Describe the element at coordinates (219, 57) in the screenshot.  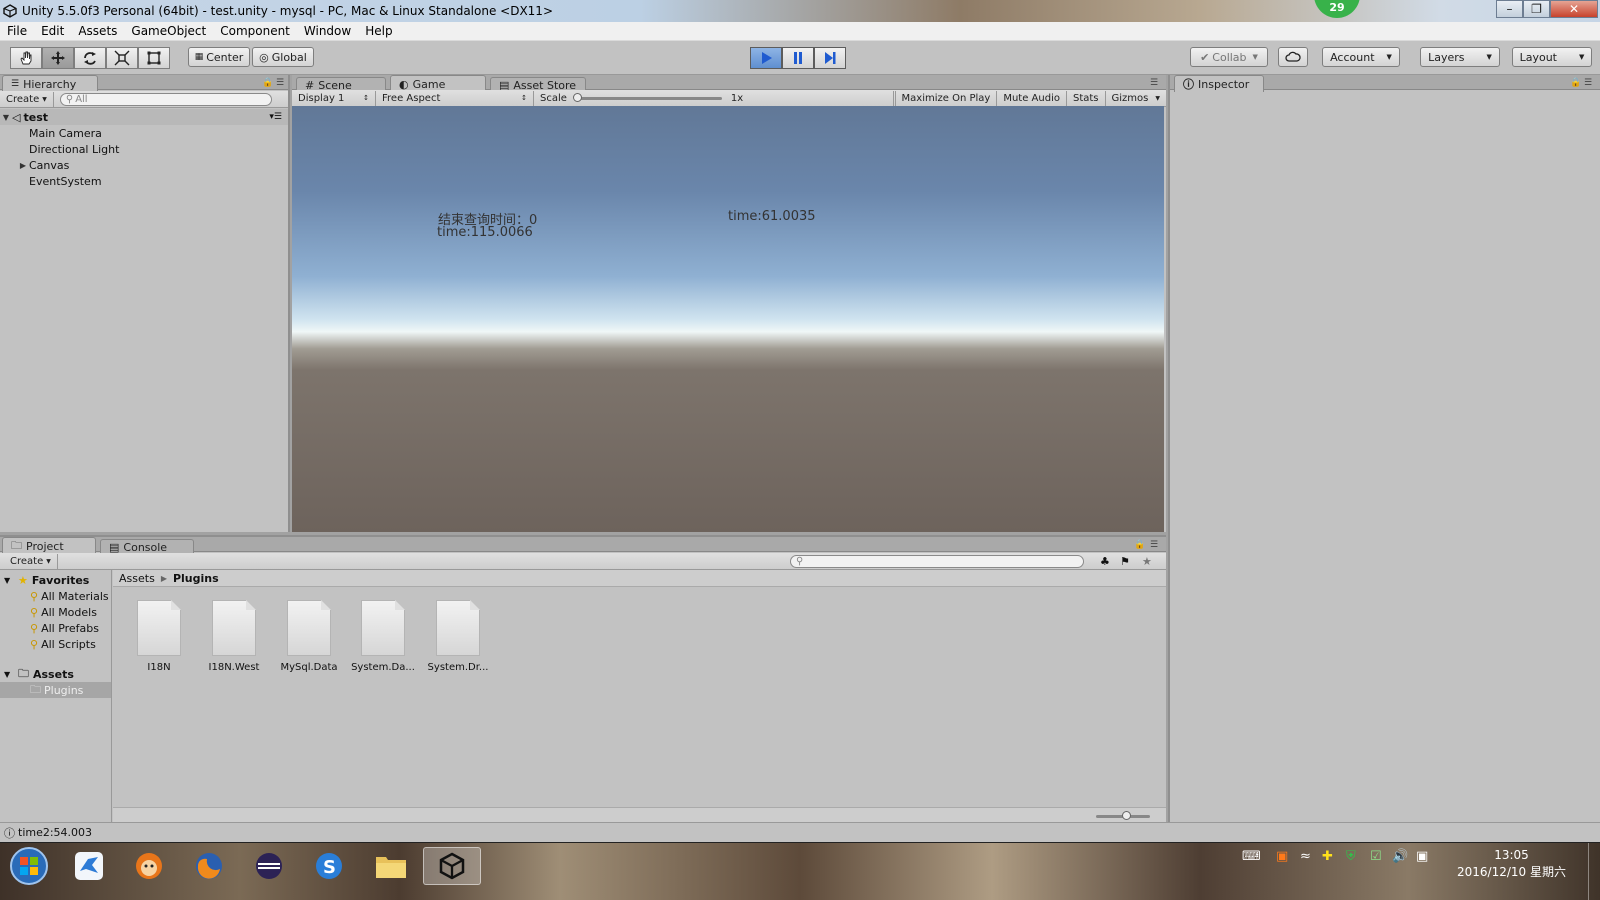
I see `pivot-center-button: ▦ Center` at that location.